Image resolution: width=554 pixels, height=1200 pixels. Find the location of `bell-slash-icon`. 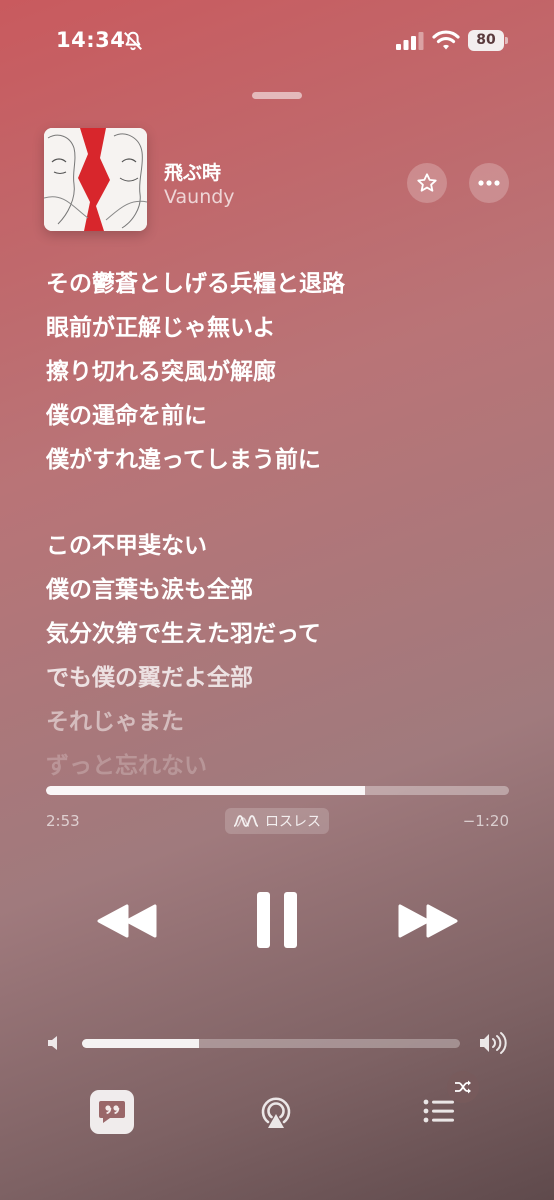

bell-slash-icon is located at coordinates (133, 41).